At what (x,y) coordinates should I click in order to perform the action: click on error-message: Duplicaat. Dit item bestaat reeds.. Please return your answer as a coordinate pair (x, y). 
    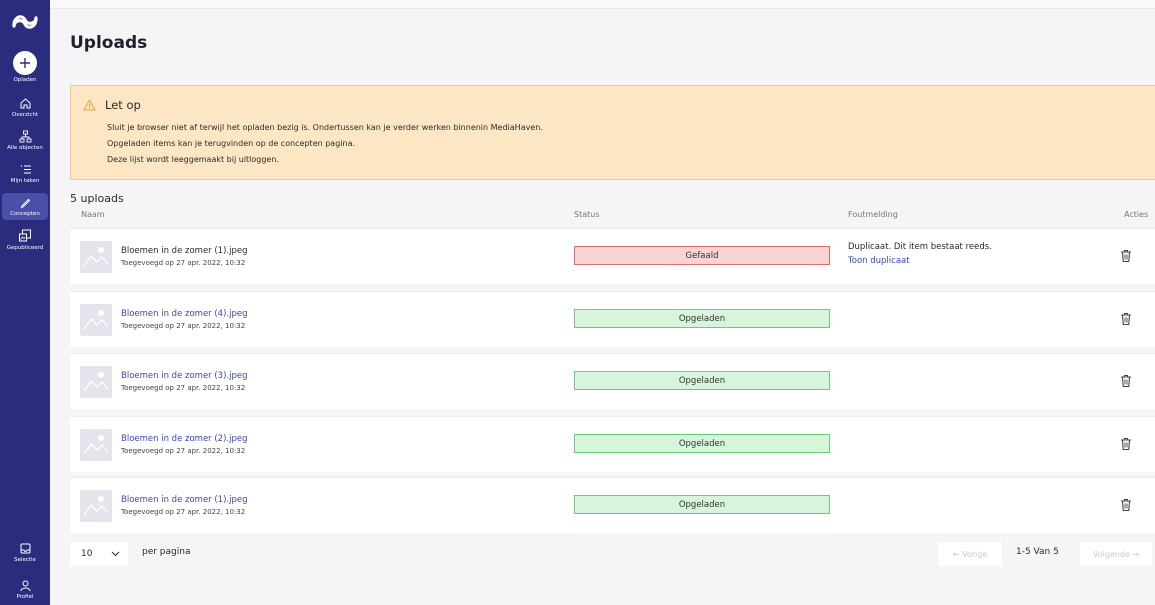
    Looking at the image, I should click on (920, 247).